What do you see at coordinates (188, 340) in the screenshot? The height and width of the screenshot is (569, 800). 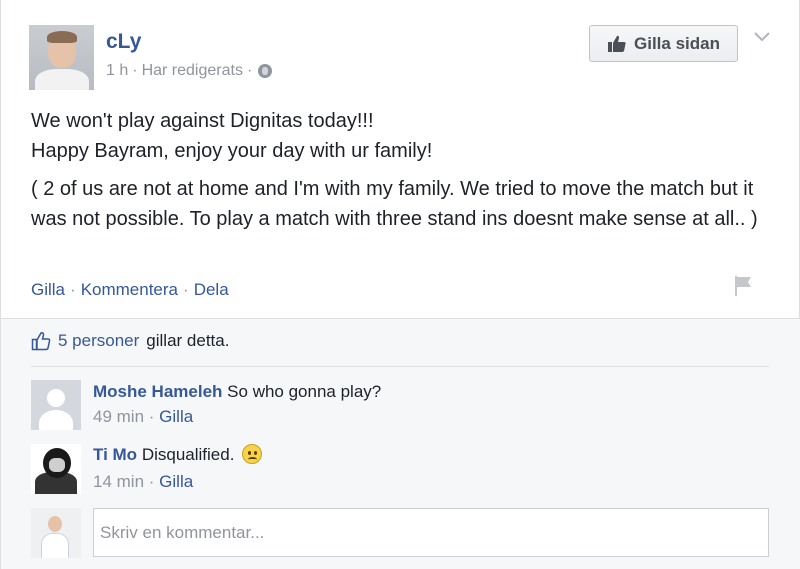 I see `likes-text: gillar detta.` at bounding box center [188, 340].